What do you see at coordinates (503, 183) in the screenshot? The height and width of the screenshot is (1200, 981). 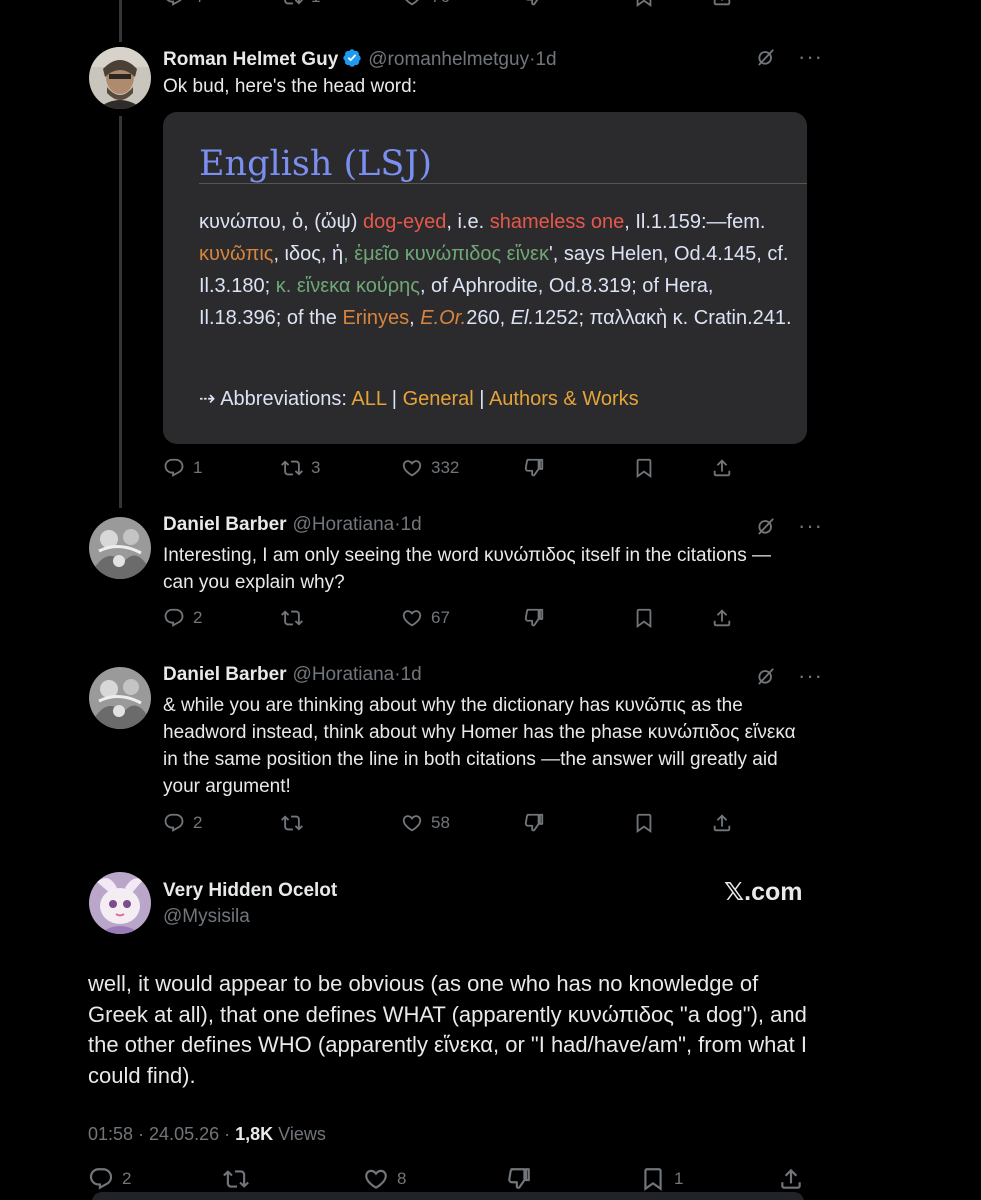 I see `lsj-divider` at bounding box center [503, 183].